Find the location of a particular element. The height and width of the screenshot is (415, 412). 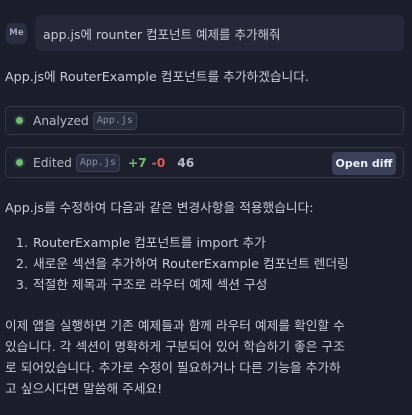

list-item: 2. 새로운 섹션을 추가하여 RouterExample 컴포넌트 렌더링 is located at coordinates (205, 263).